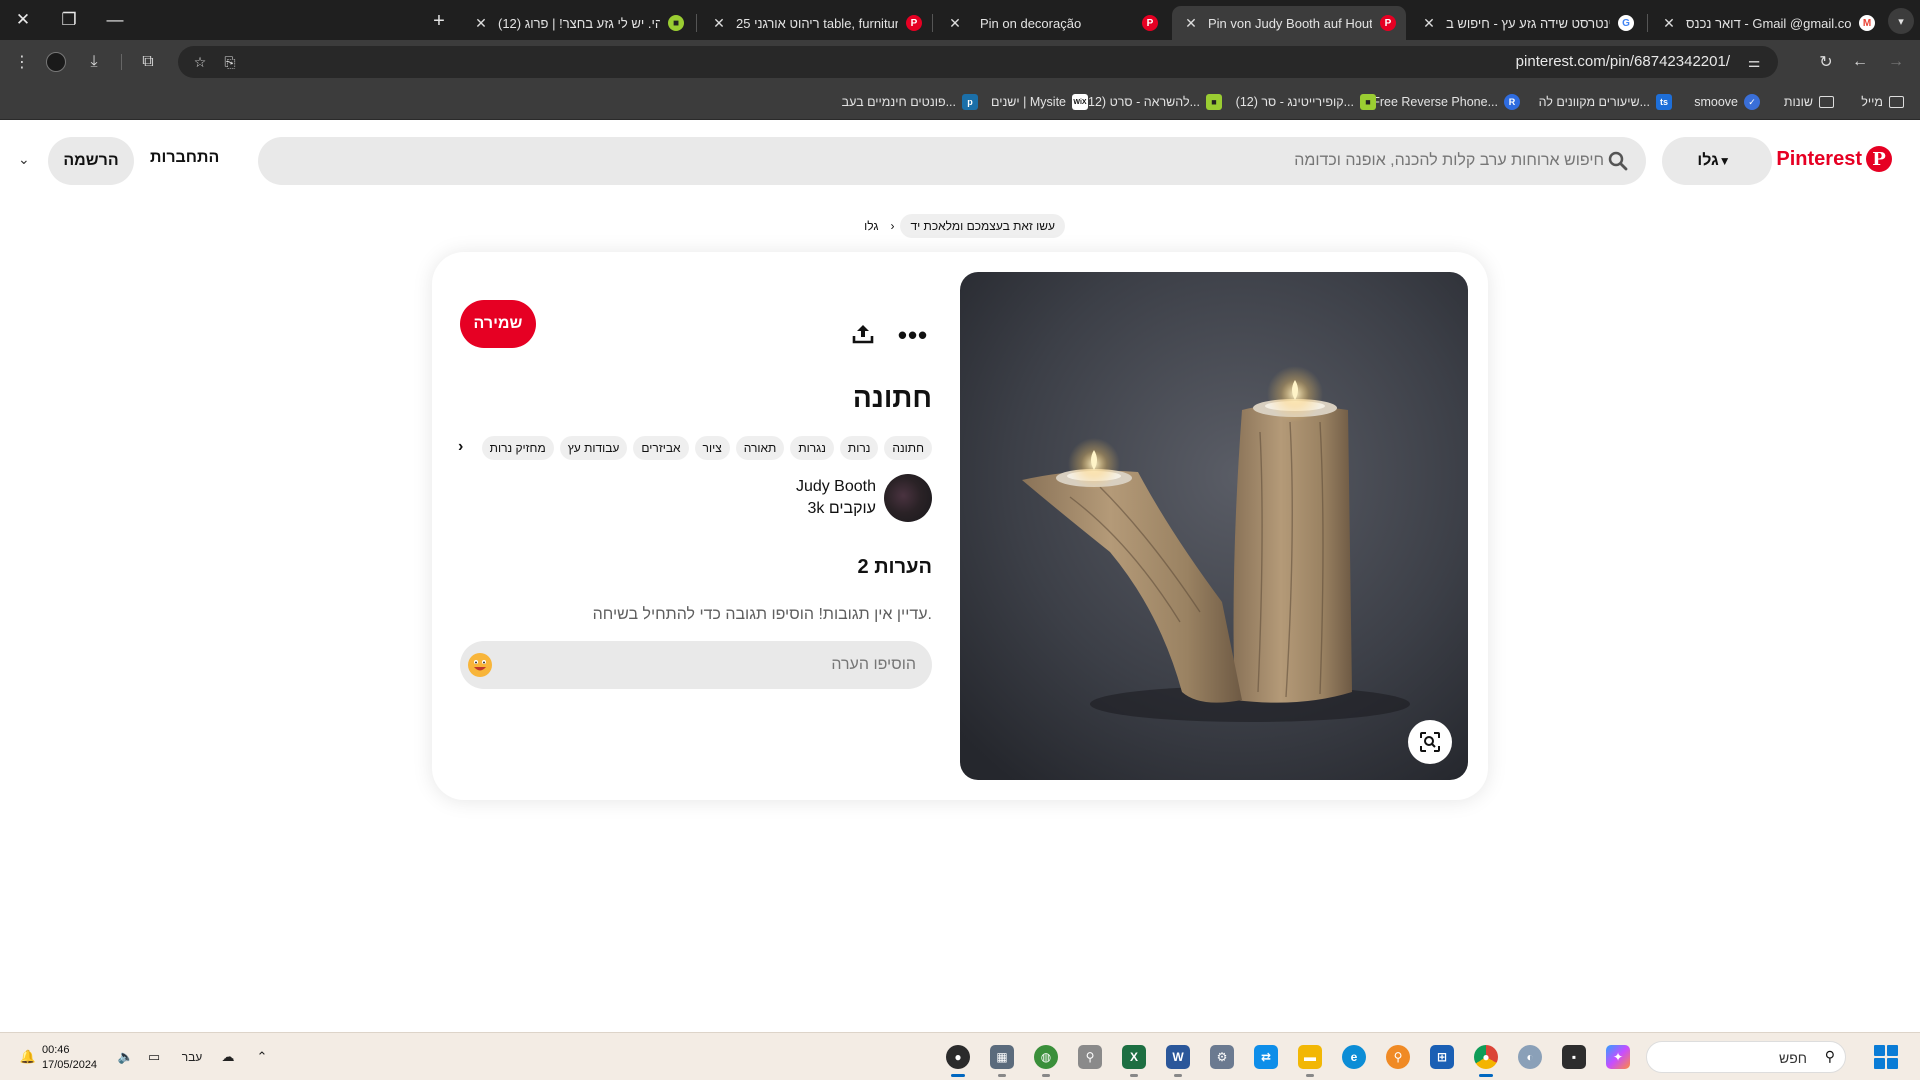 The width and height of the screenshot is (1920, 1080). Describe the element at coordinates (712, 448) in the screenshot. I see `tag-chip: ציור` at that location.